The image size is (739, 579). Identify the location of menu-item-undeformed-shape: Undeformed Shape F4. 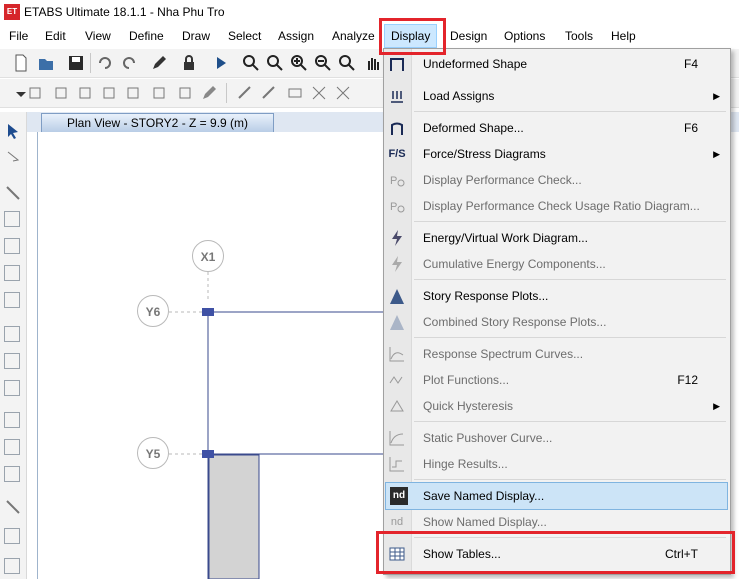
(557, 64).